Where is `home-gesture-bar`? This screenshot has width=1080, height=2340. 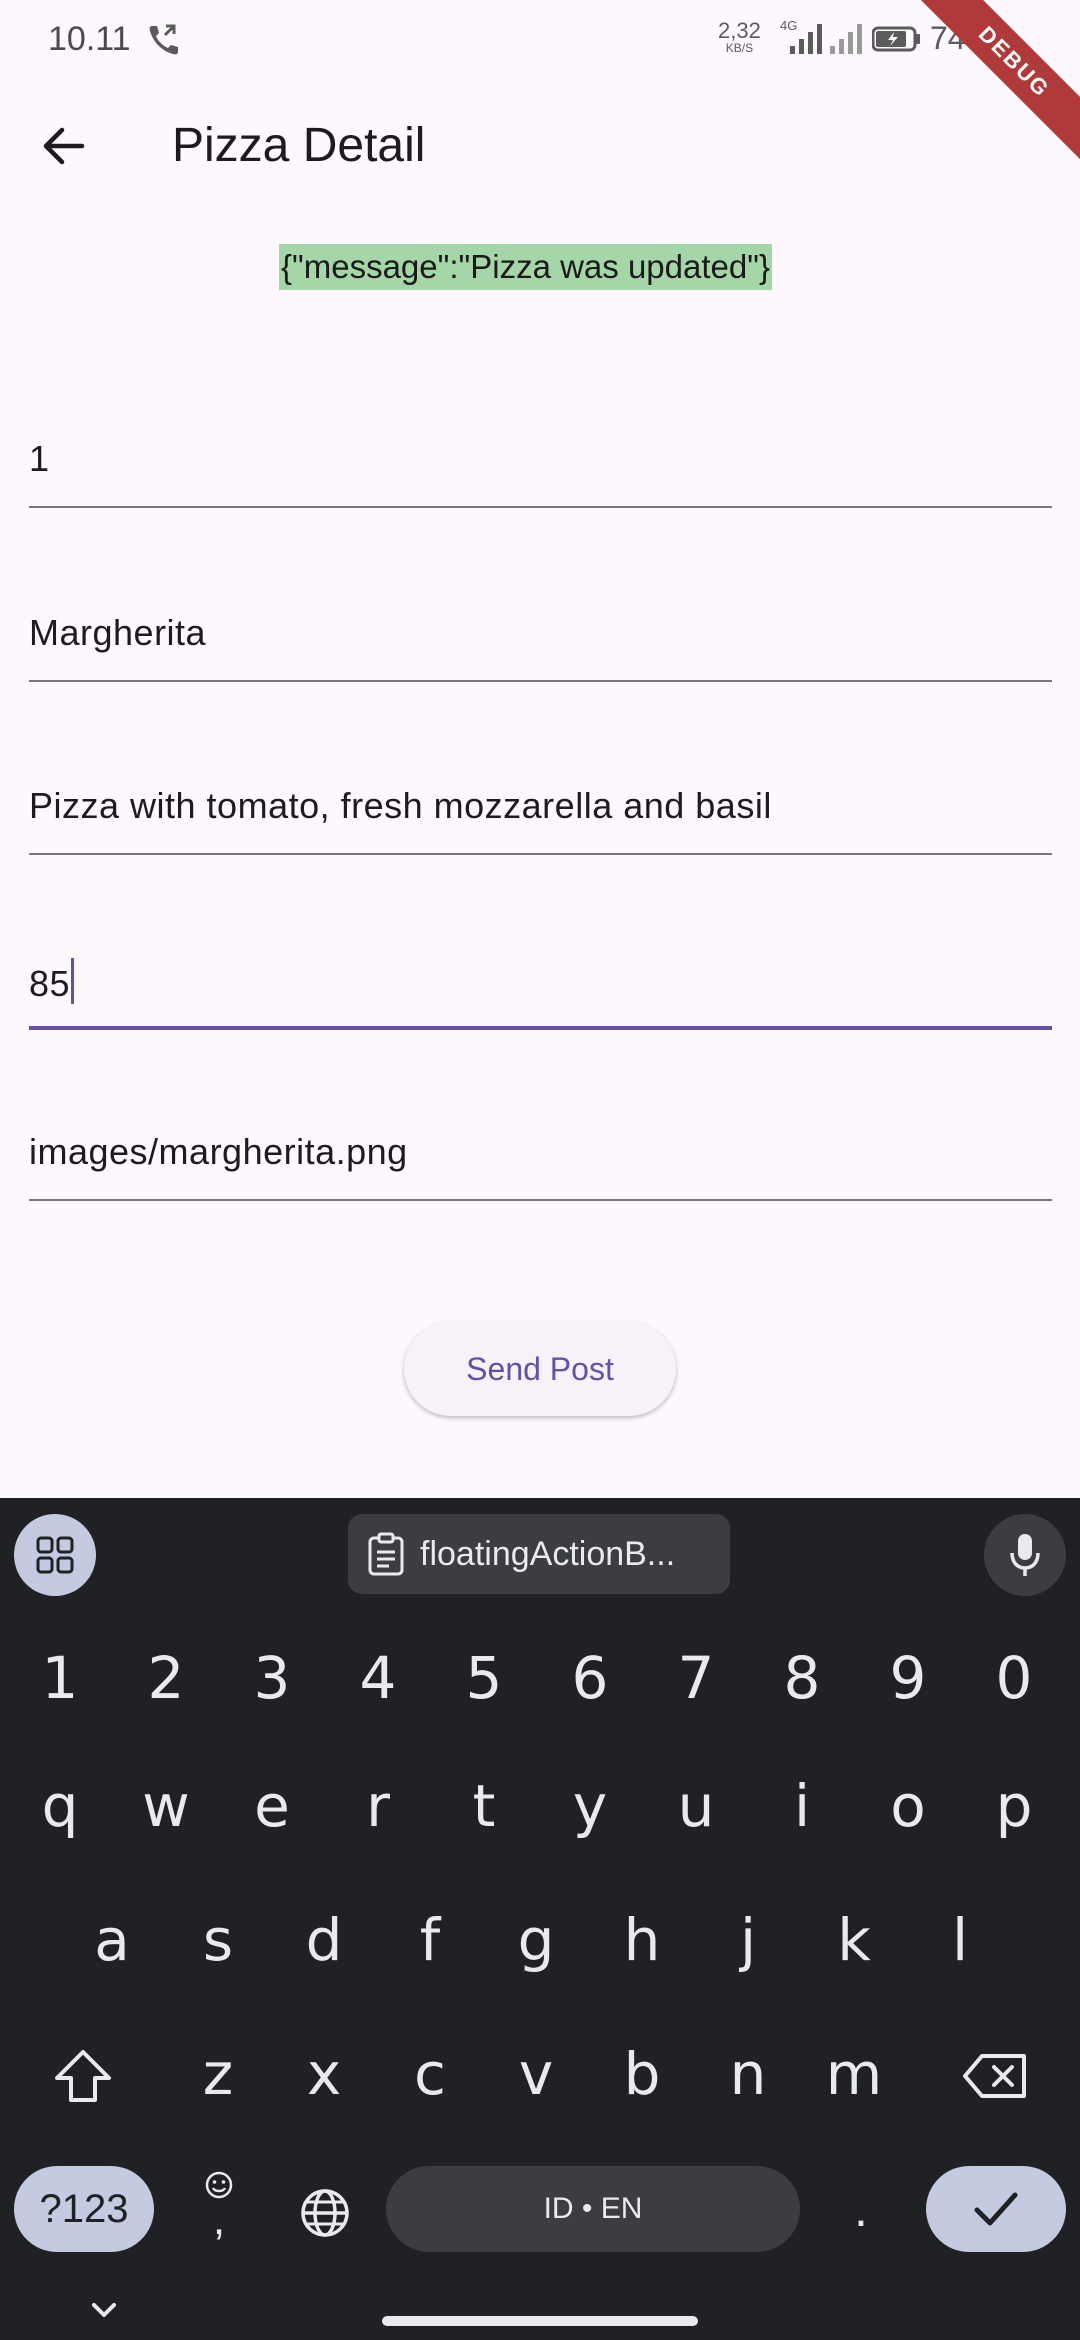 home-gesture-bar is located at coordinates (540, 2321).